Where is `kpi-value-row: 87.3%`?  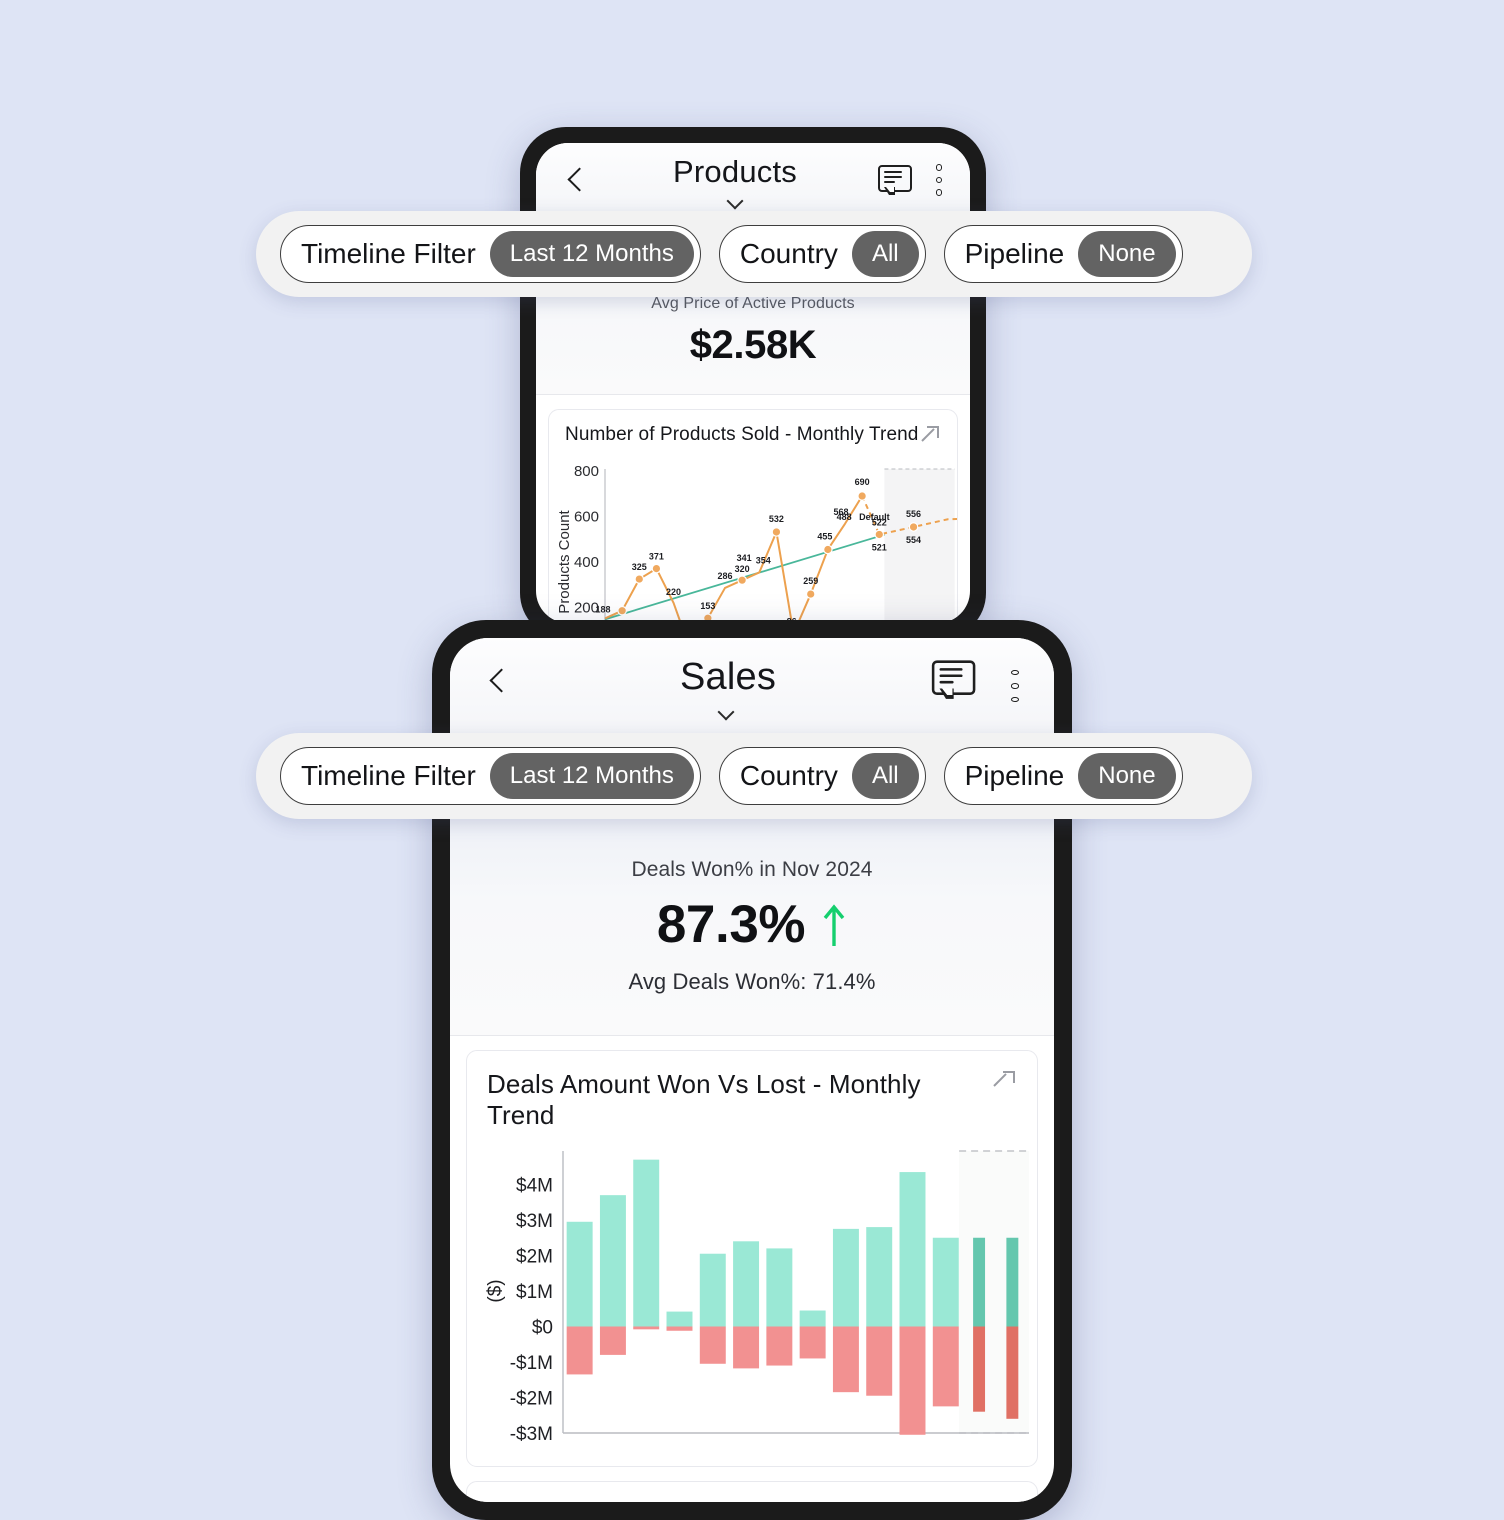
kpi-value-row: 87.3% is located at coordinates (752, 924).